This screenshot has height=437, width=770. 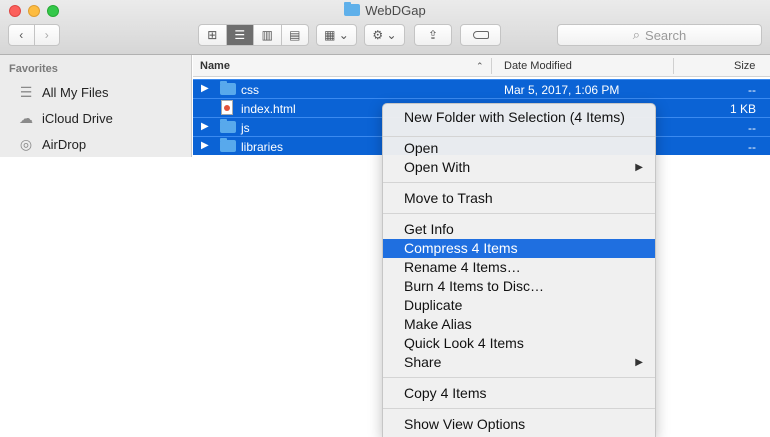 I want to click on action-gear-button: ⚙ ⌄, so click(x=384, y=35).